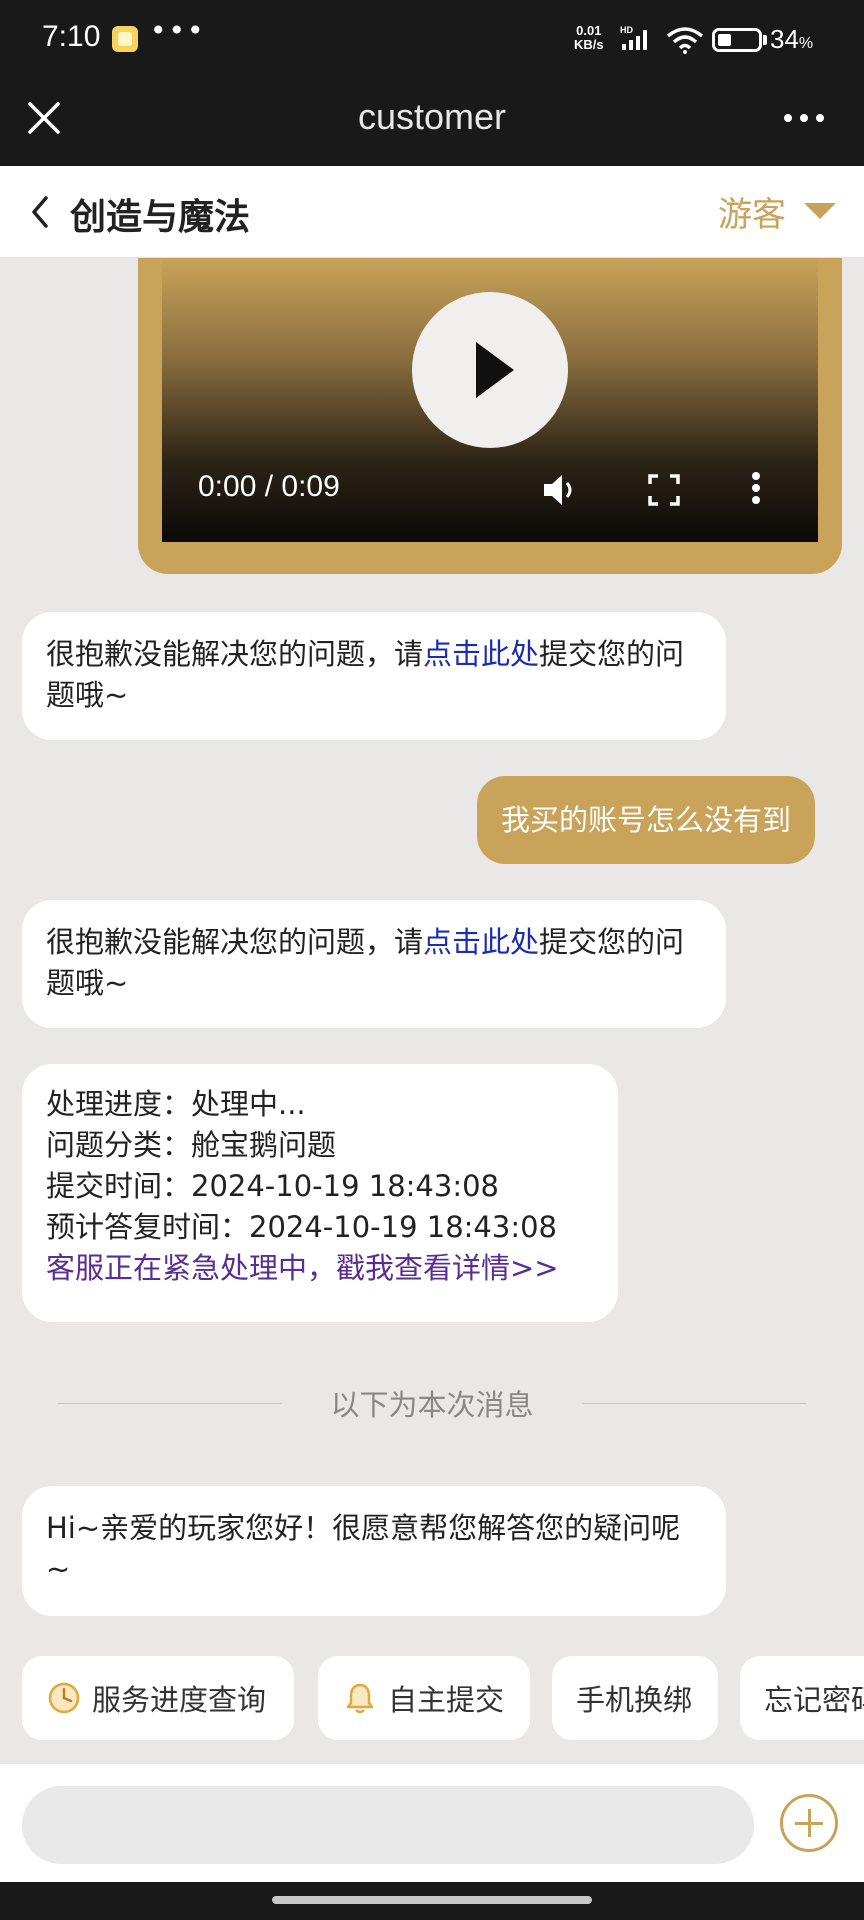  What do you see at coordinates (272, 1186) in the screenshot?
I see `ticket-submit-time: 提交时间：2024-10-19 18:43:08` at bounding box center [272, 1186].